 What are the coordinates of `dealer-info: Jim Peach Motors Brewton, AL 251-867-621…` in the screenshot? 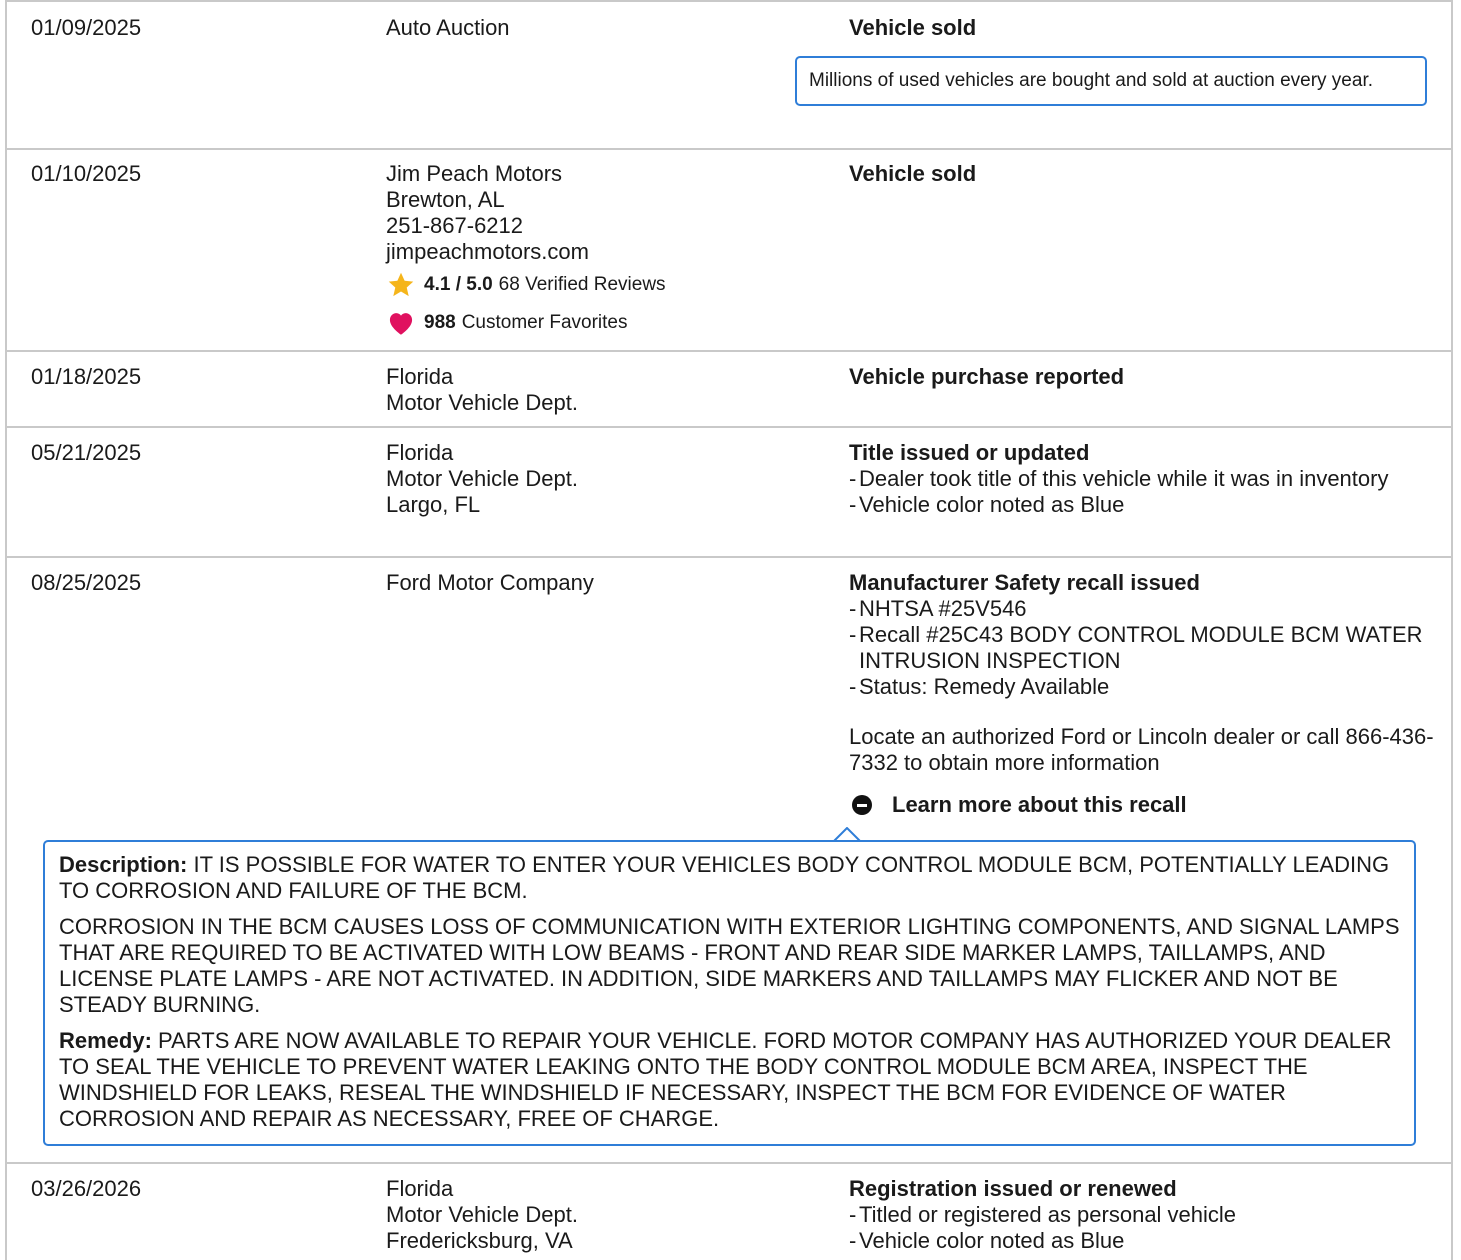 It's located at (526, 249).